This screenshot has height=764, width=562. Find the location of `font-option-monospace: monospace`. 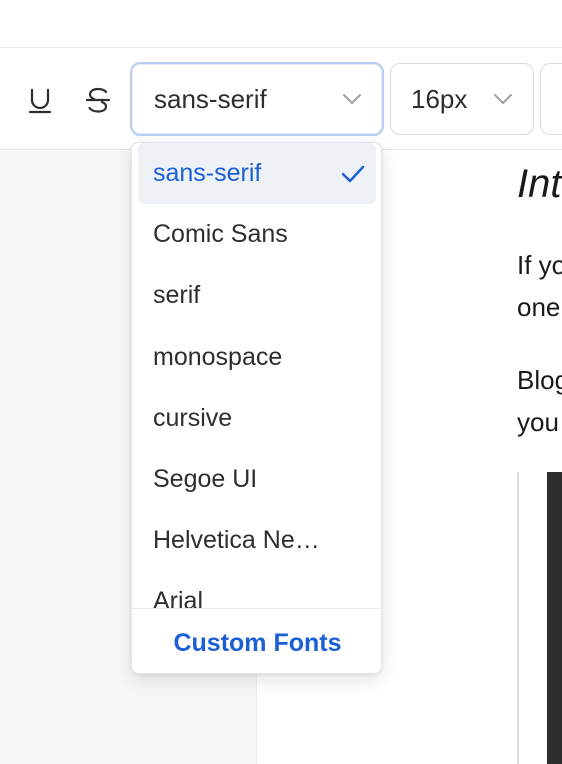

font-option-monospace: monospace is located at coordinates (257, 357).